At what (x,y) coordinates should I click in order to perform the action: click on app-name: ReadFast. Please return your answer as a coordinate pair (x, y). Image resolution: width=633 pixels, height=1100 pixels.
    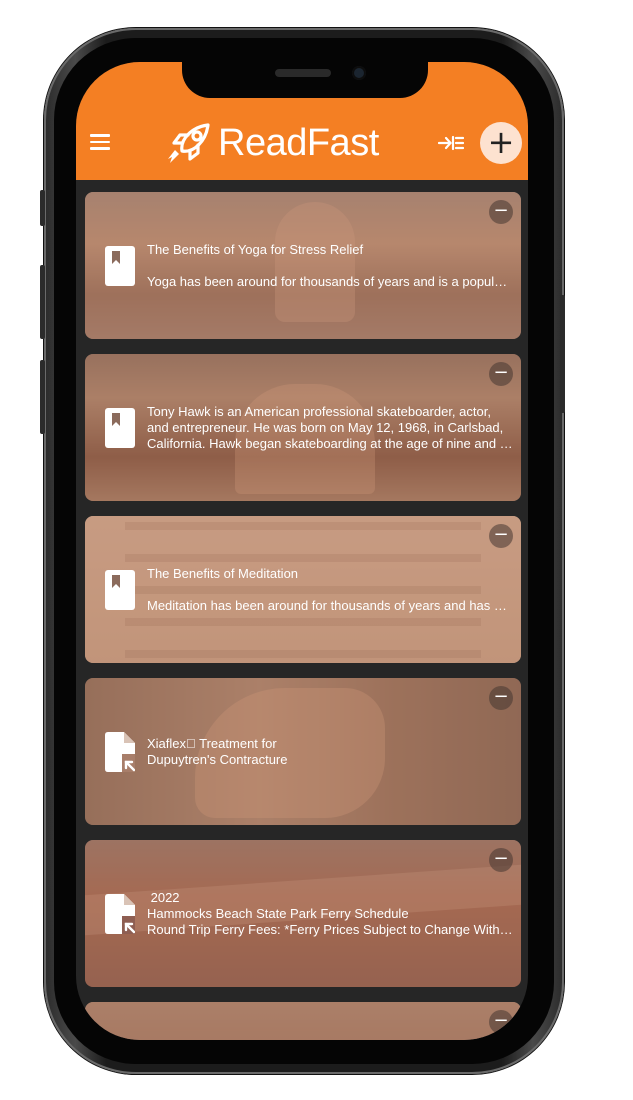
    Looking at the image, I should click on (298, 142).